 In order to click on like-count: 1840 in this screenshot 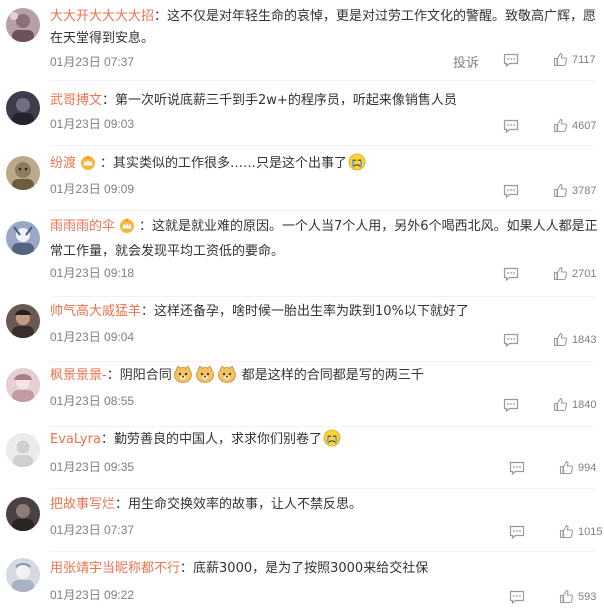, I will do `click(584, 404)`.